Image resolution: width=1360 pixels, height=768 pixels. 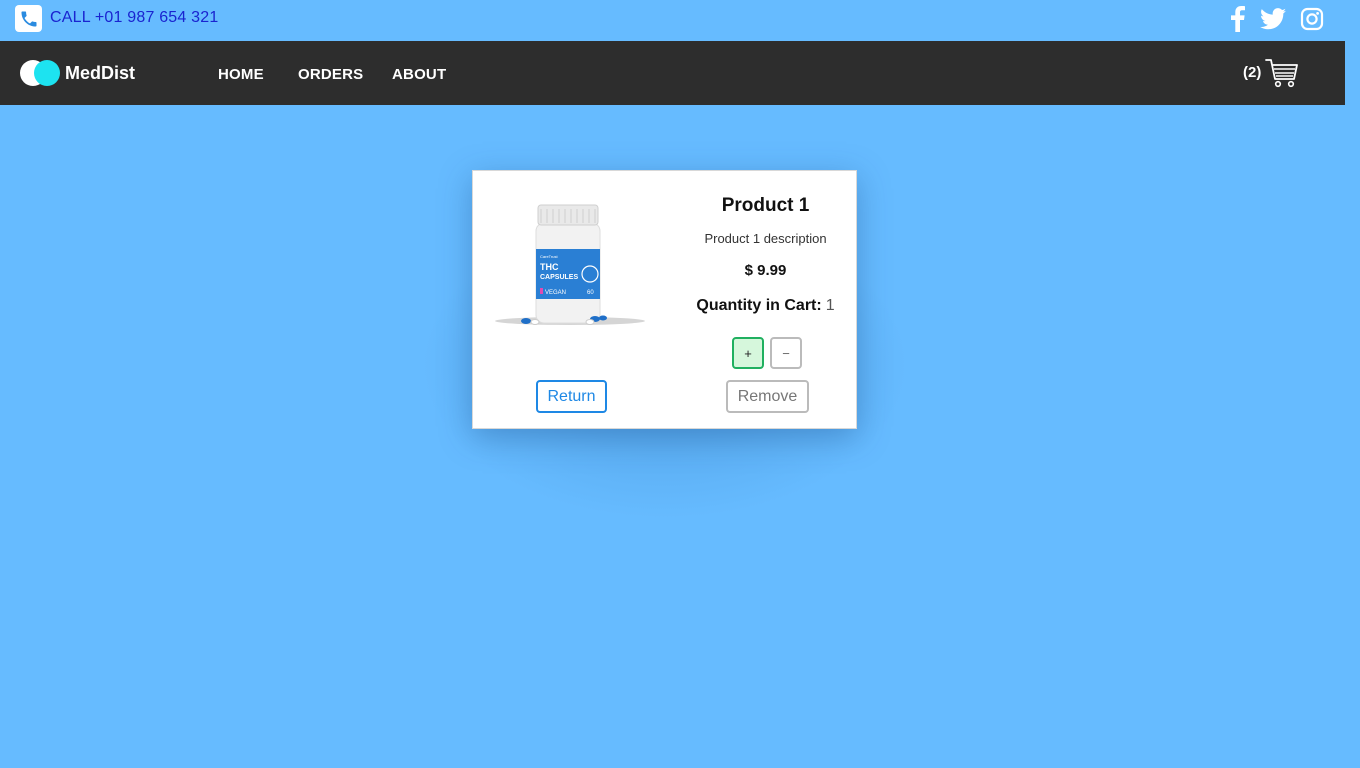 I want to click on product-description: Product 1 description, so click(x=765, y=238).